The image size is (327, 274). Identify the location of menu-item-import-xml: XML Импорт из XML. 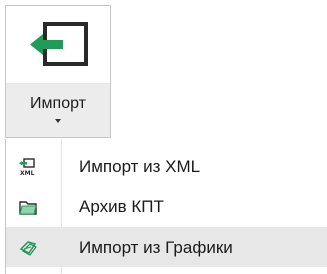
(166, 166).